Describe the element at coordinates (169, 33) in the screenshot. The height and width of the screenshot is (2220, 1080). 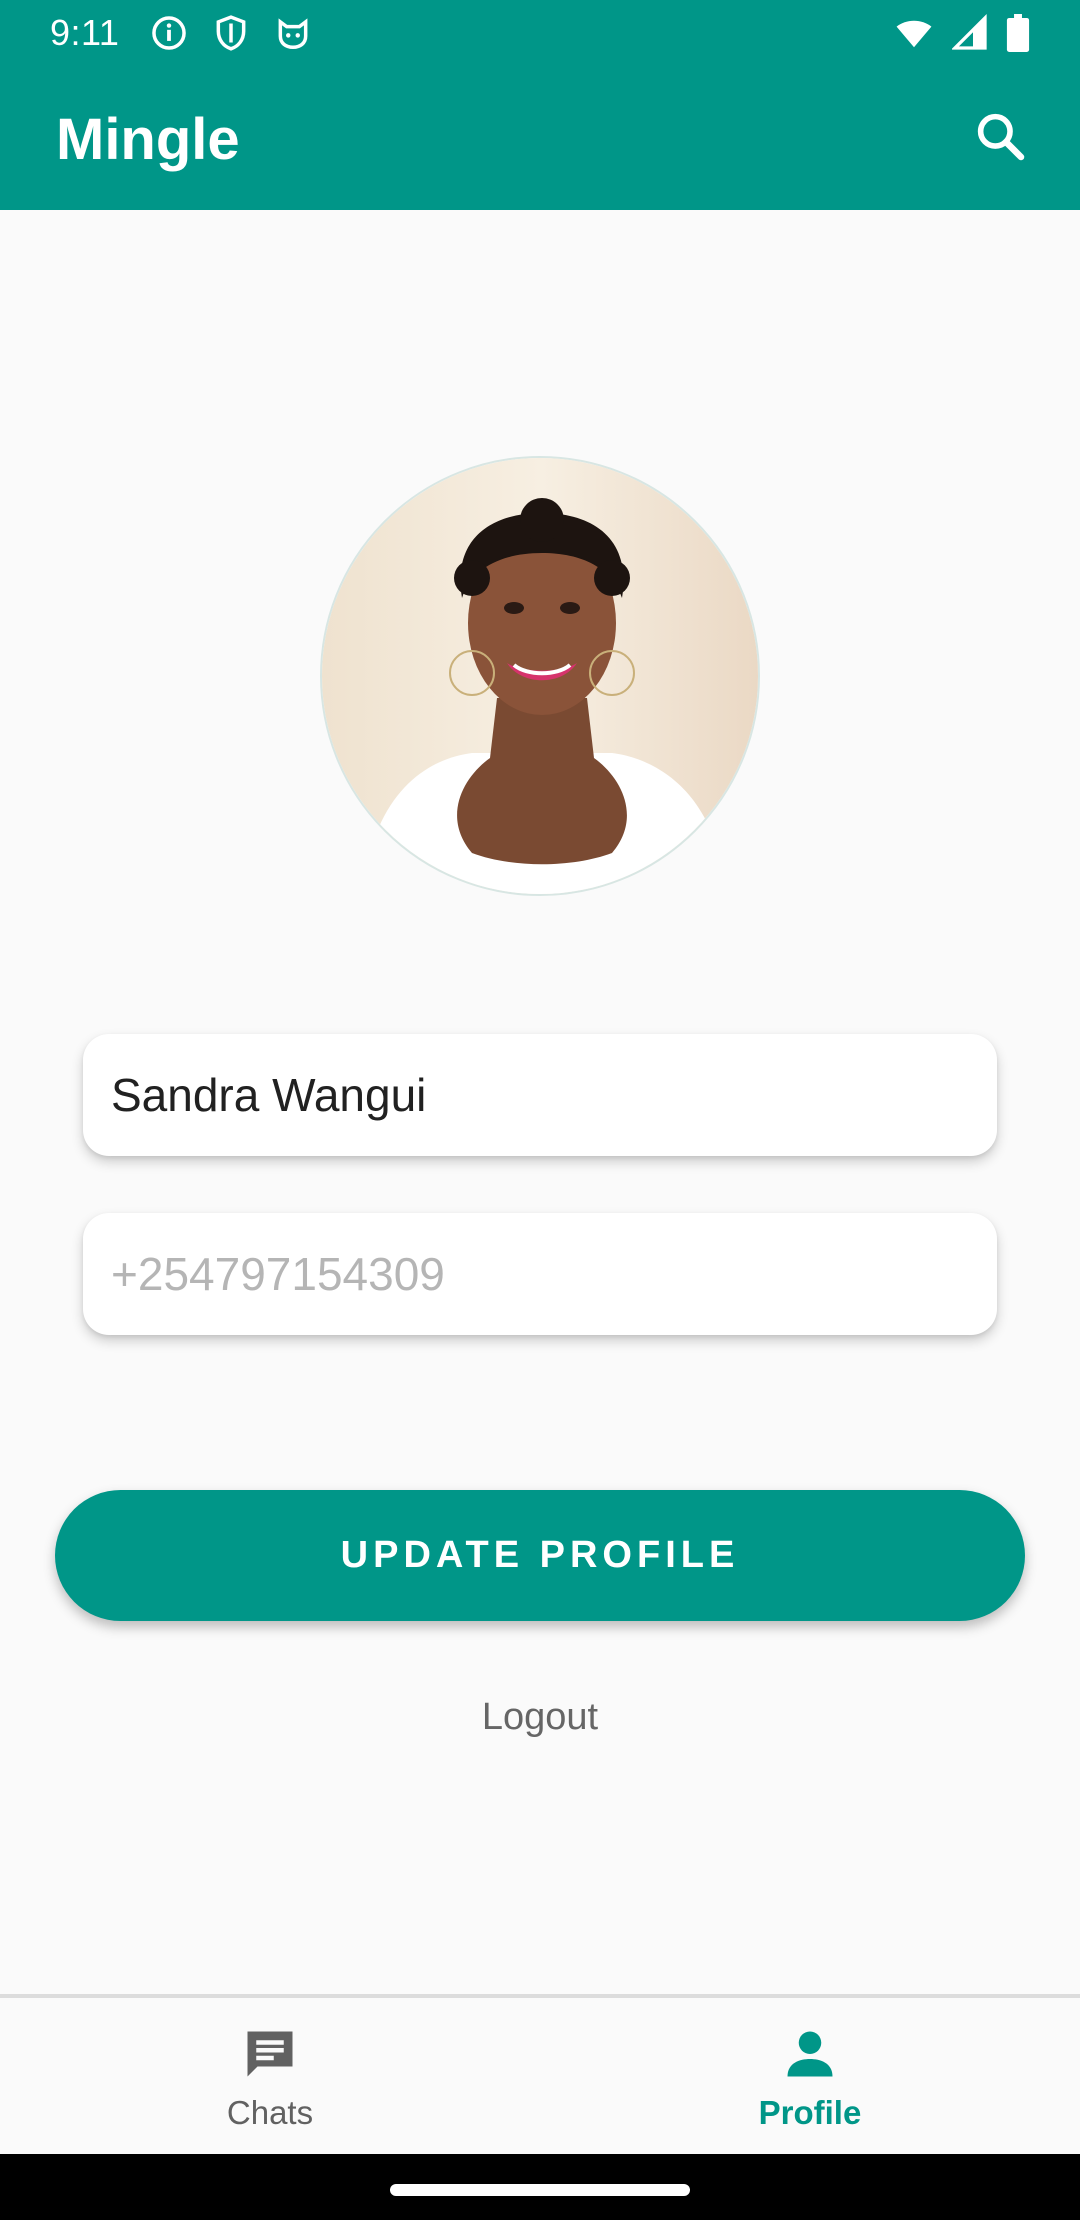
I see `info-icon` at that location.